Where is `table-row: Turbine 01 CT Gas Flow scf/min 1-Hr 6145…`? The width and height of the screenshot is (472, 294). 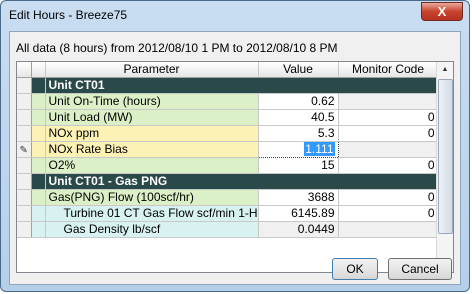 table-row: Turbine 01 CT Gas Flow scf/min 1-Hr 6145… is located at coordinates (228, 213).